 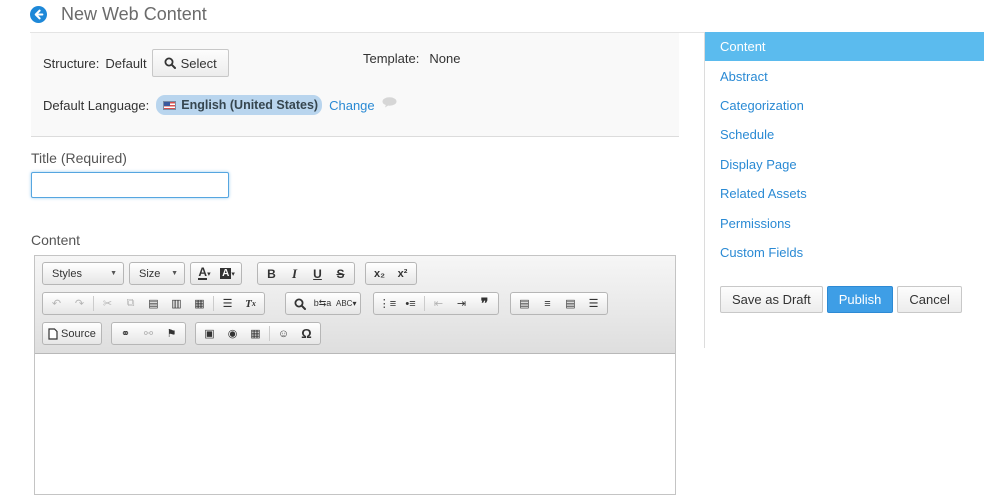 What do you see at coordinates (844, 193) in the screenshot?
I see `sidebar-item-related-assets: Related Assets` at bounding box center [844, 193].